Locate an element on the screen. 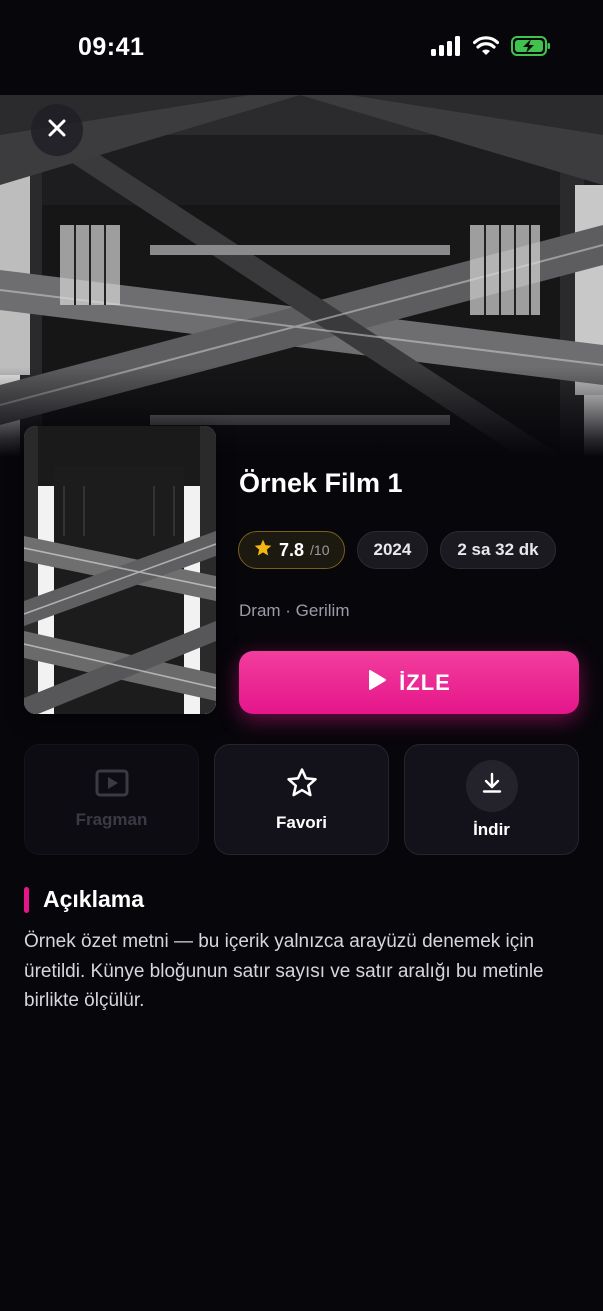 Image resolution: width=603 pixels, height=1311 pixels. description-header: Açıklama is located at coordinates (84, 899).